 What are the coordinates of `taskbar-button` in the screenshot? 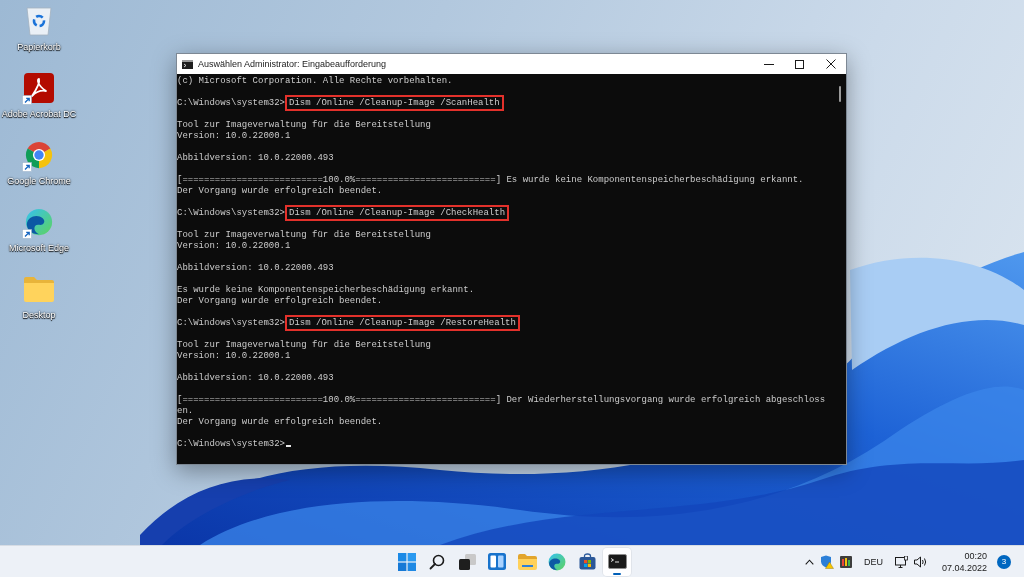 It's located at (617, 561).